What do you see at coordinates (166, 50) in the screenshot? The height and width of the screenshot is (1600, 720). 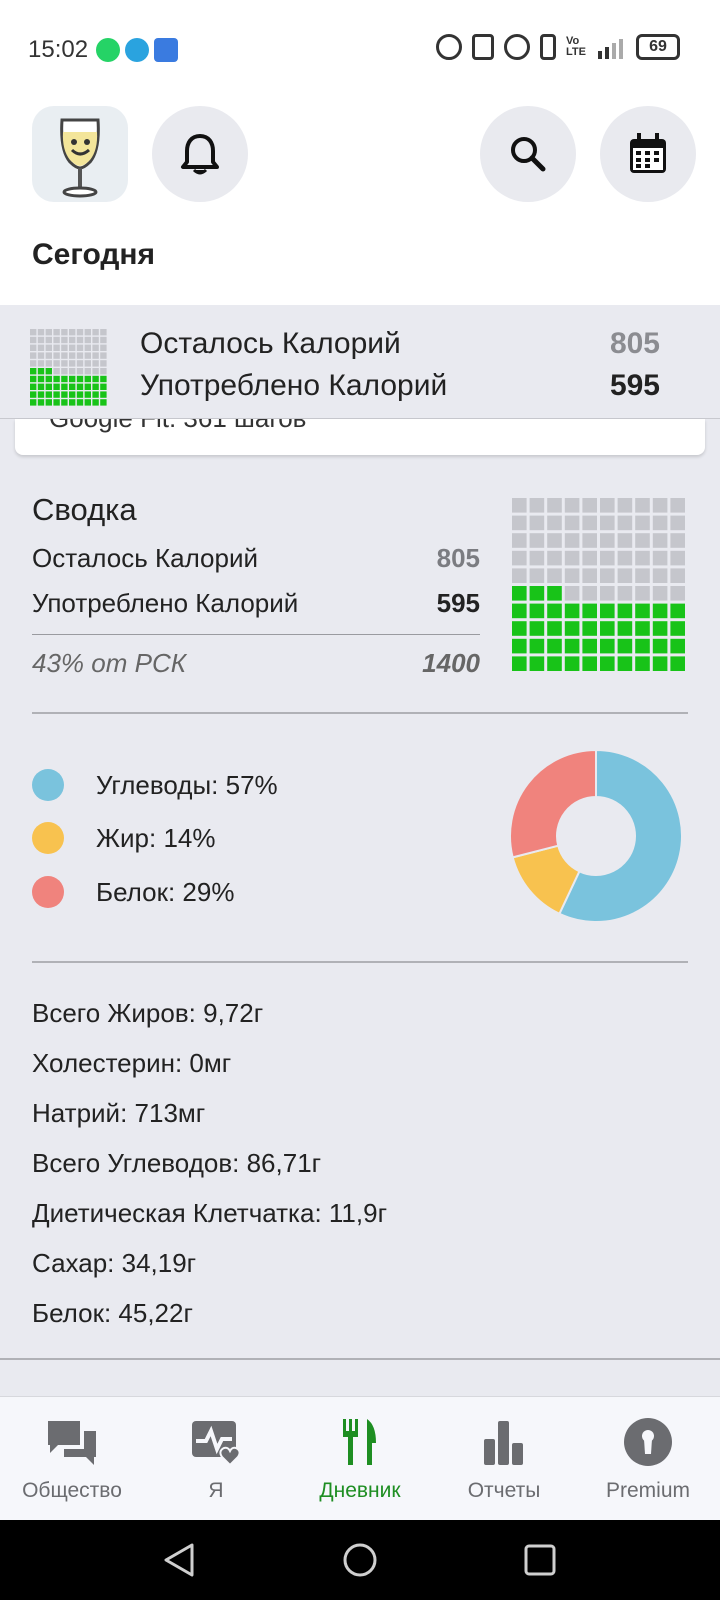 I see `alert-icon` at bounding box center [166, 50].